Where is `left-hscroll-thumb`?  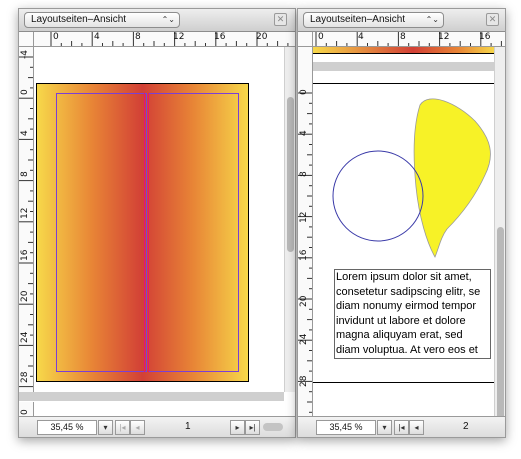 left-hscroll-thumb is located at coordinates (273, 427).